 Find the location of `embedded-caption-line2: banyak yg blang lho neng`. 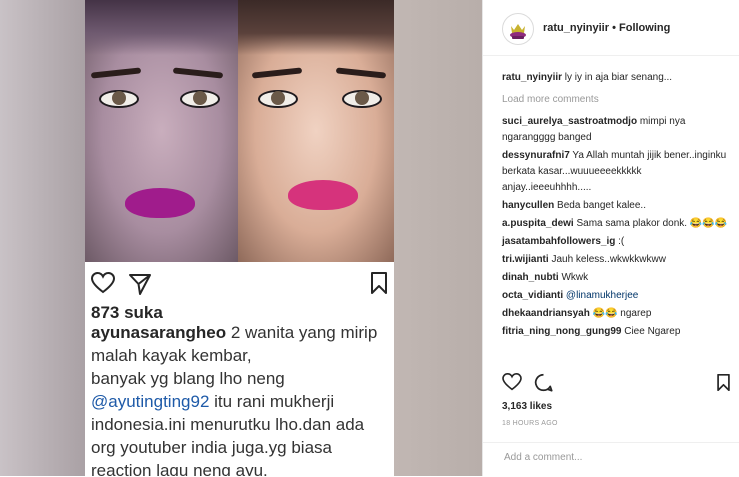

embedded-caption-line2: banyak yg blang lho neng is located at coordinates (188, 378).